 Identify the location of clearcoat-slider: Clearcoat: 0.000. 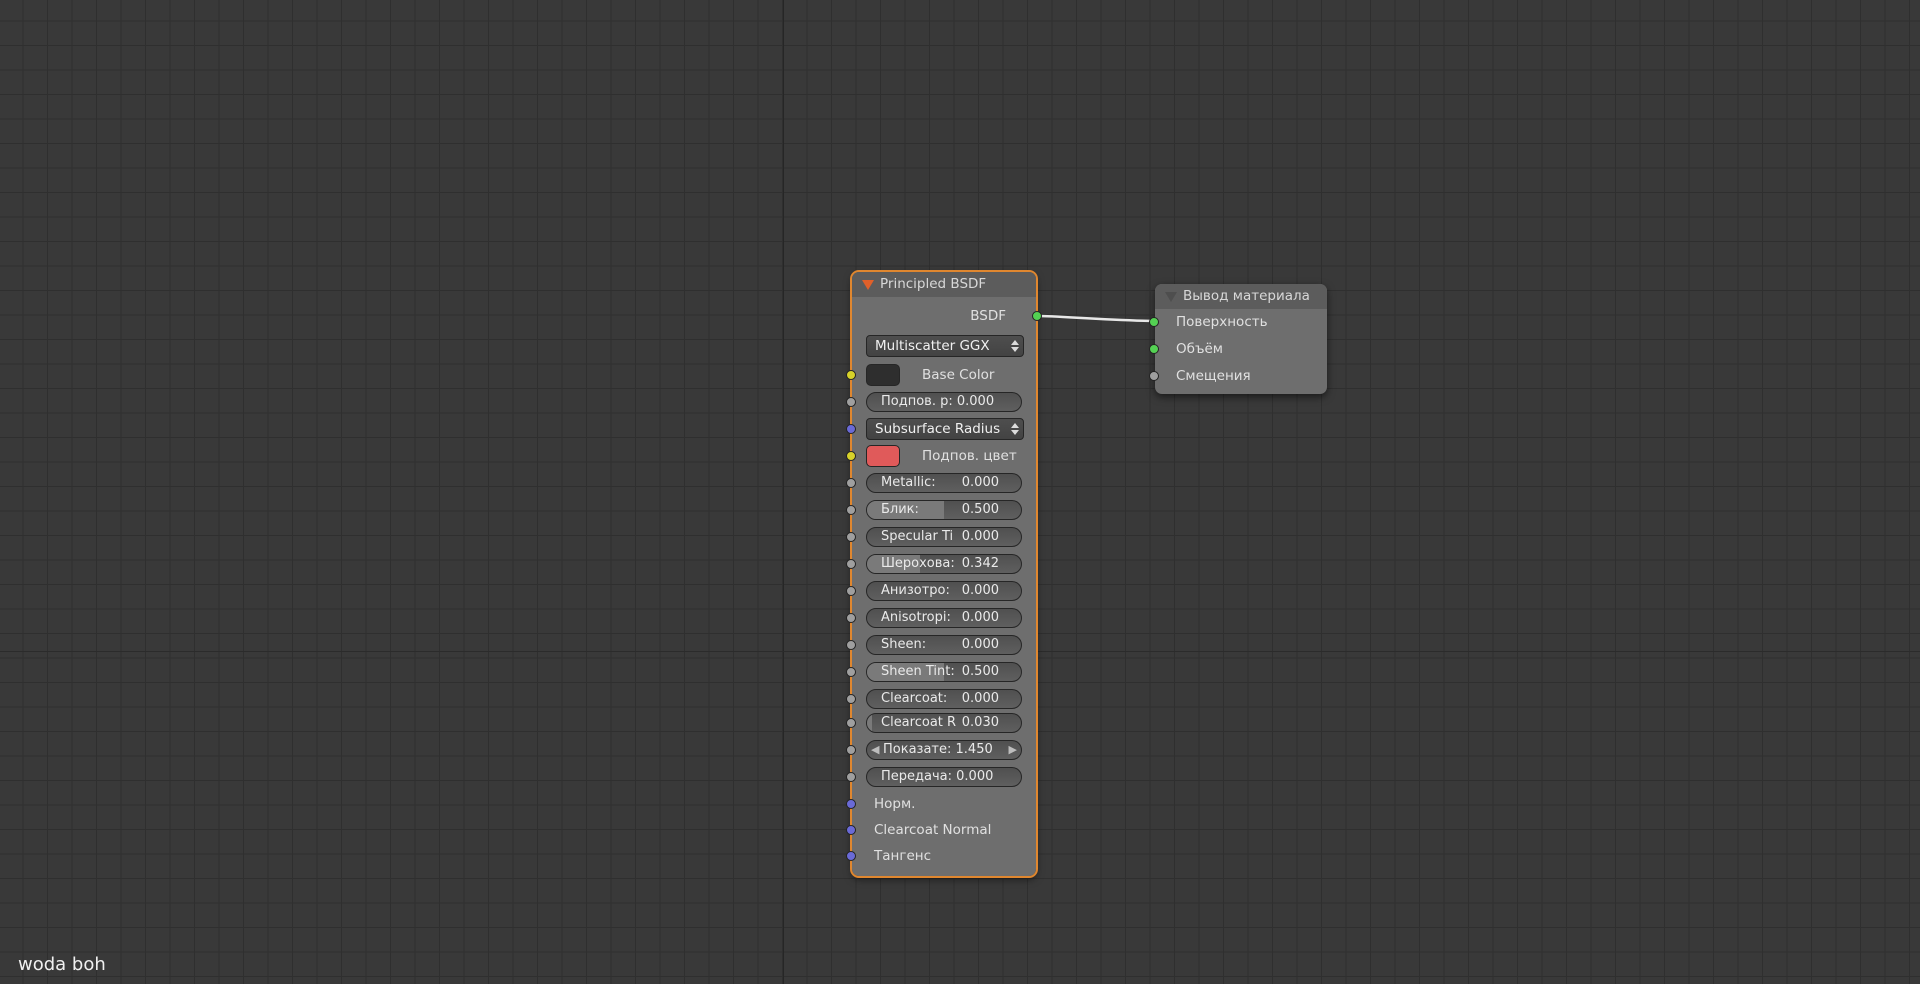
(944, 699).